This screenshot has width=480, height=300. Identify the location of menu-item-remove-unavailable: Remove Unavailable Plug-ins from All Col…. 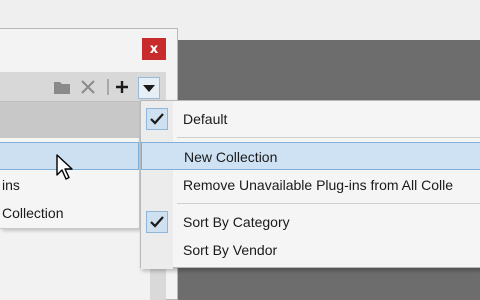
(310, 185).